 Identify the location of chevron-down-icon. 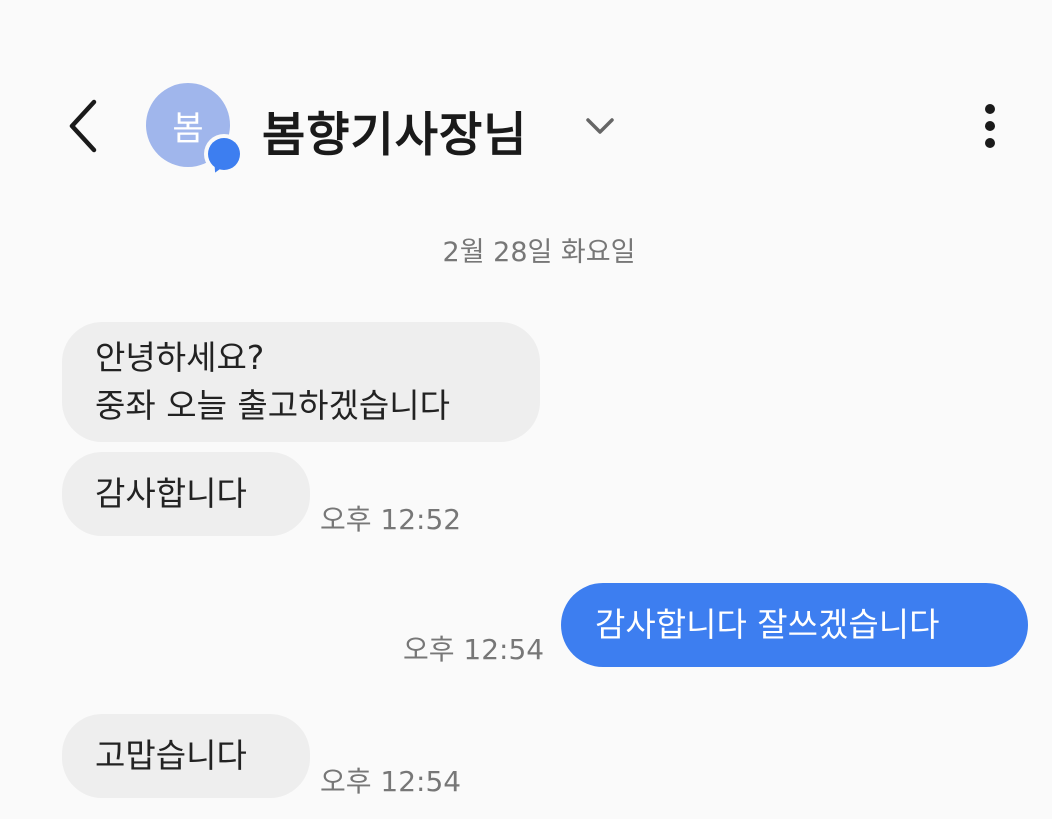
(600, 126).